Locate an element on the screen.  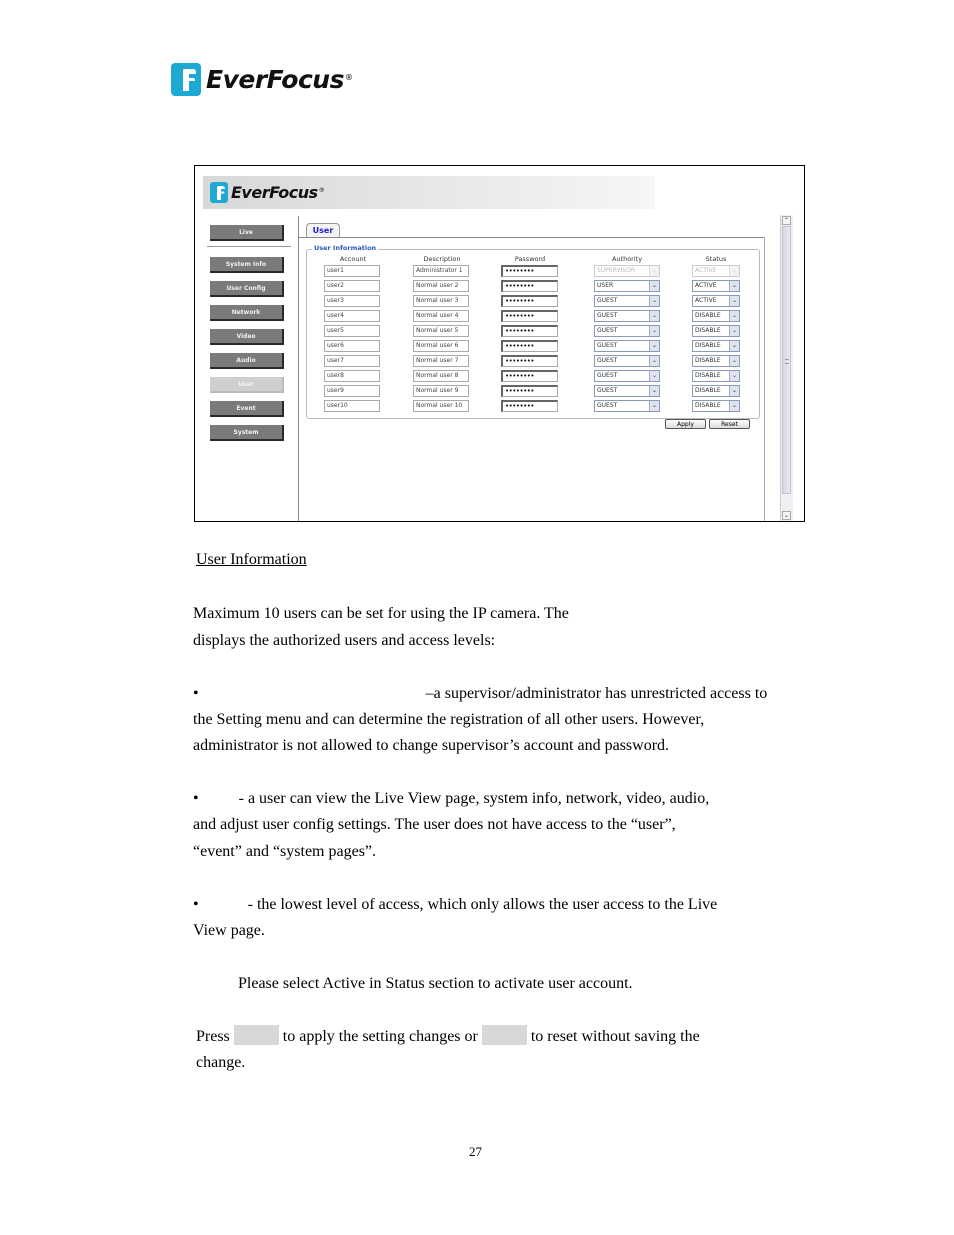
description-input: Normal user 10 is located at coordinates (441, 406).